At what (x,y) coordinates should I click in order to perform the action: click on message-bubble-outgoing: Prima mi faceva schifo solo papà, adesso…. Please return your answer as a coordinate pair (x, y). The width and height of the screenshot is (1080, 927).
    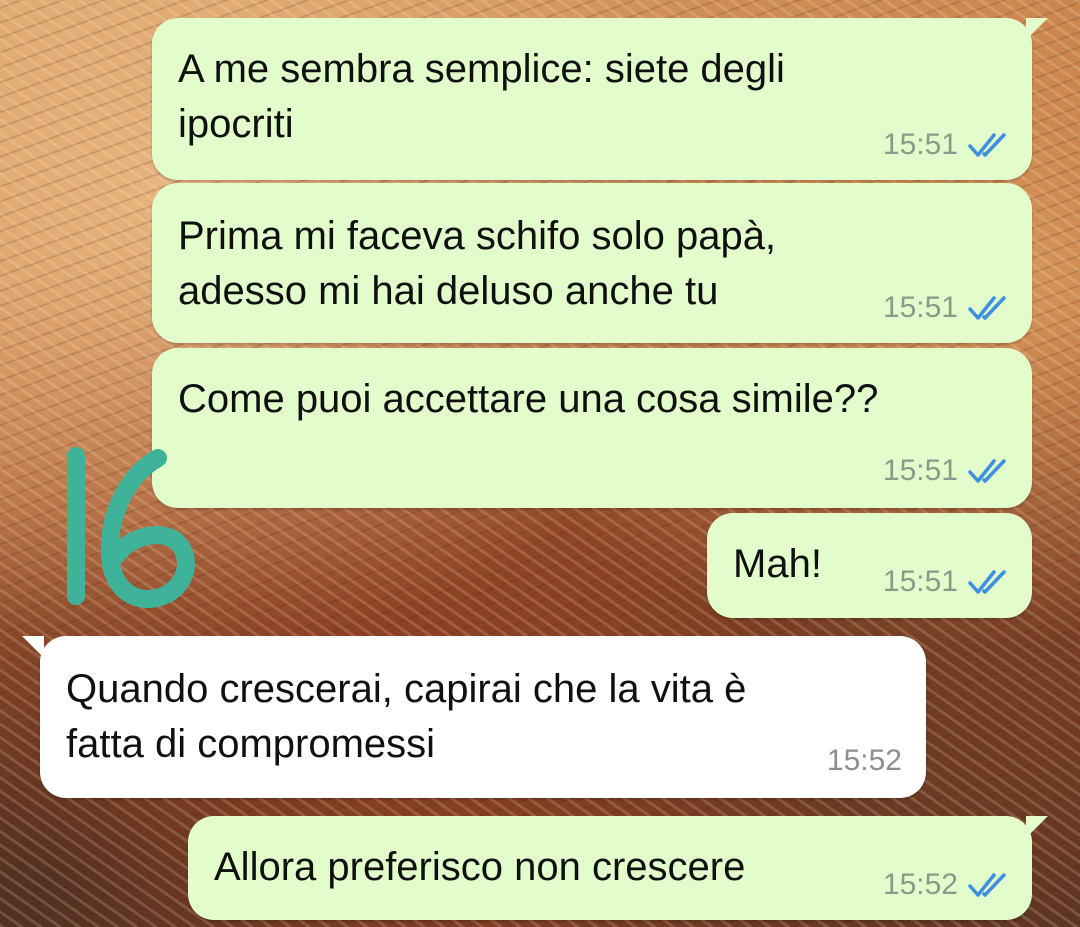
    Looking at the image, I should click on (592, 263).